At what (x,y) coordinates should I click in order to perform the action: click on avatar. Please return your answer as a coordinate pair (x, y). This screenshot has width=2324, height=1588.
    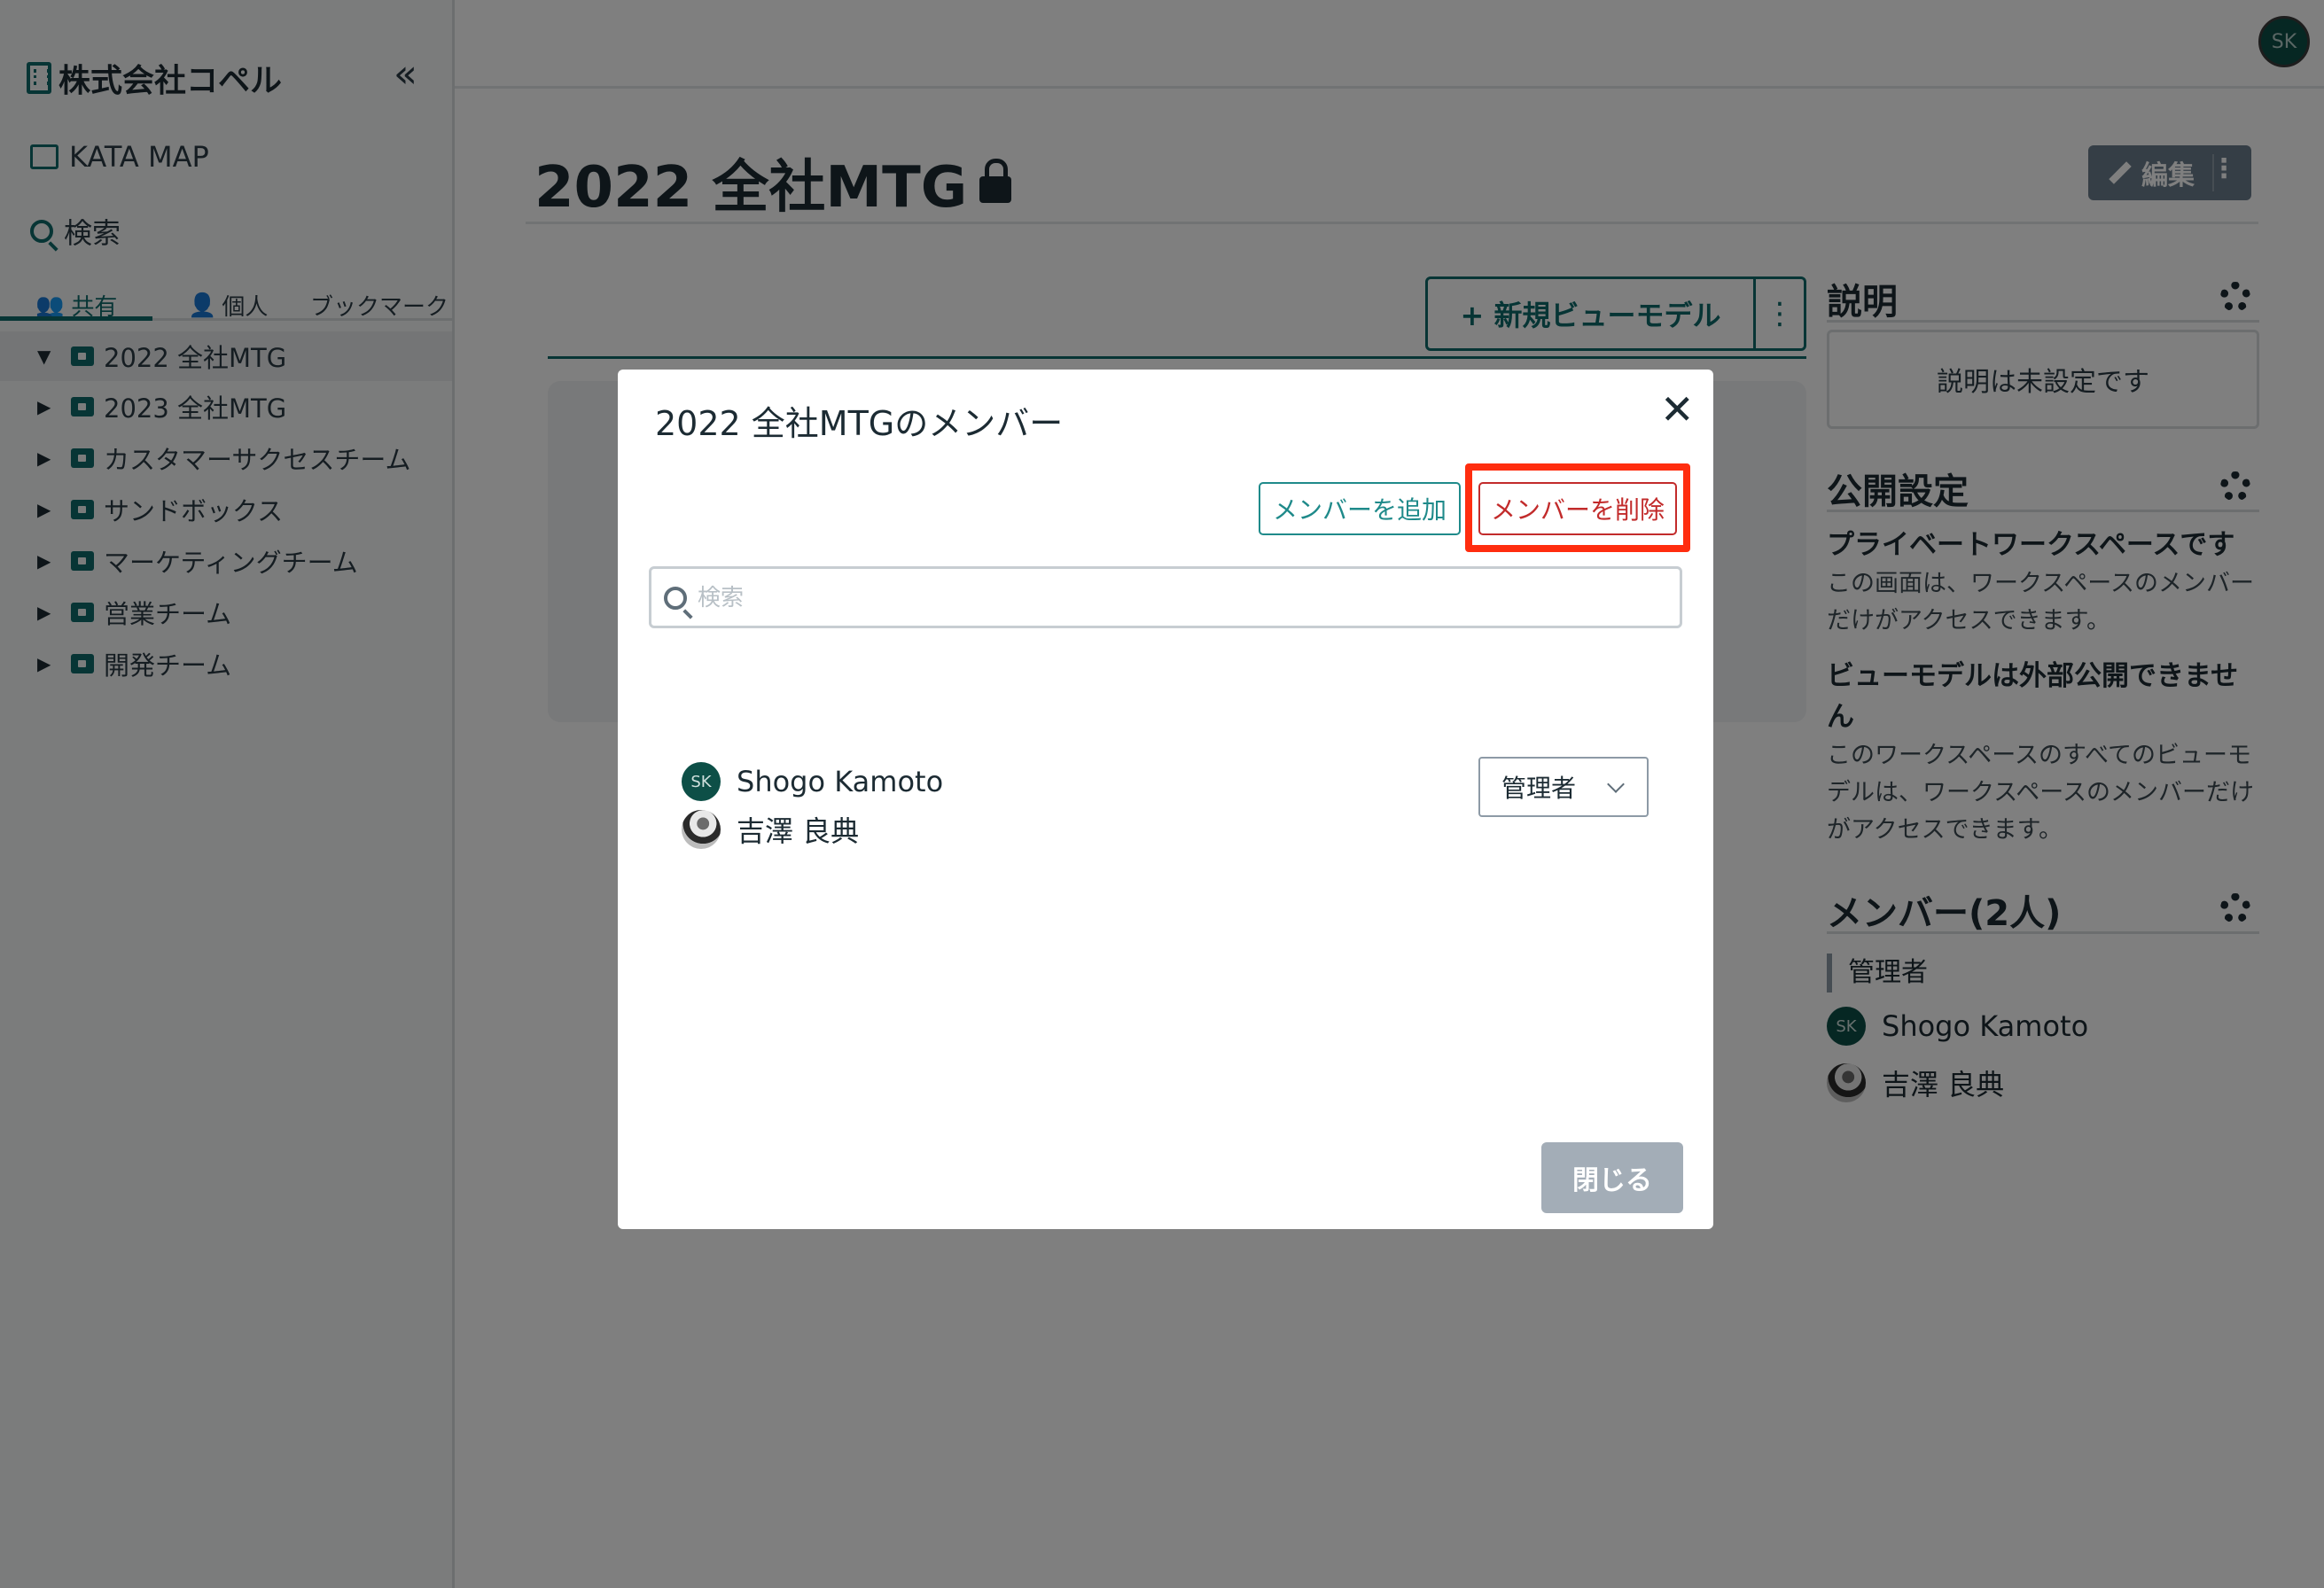
    Looking at the image, I should click on (702, 829).